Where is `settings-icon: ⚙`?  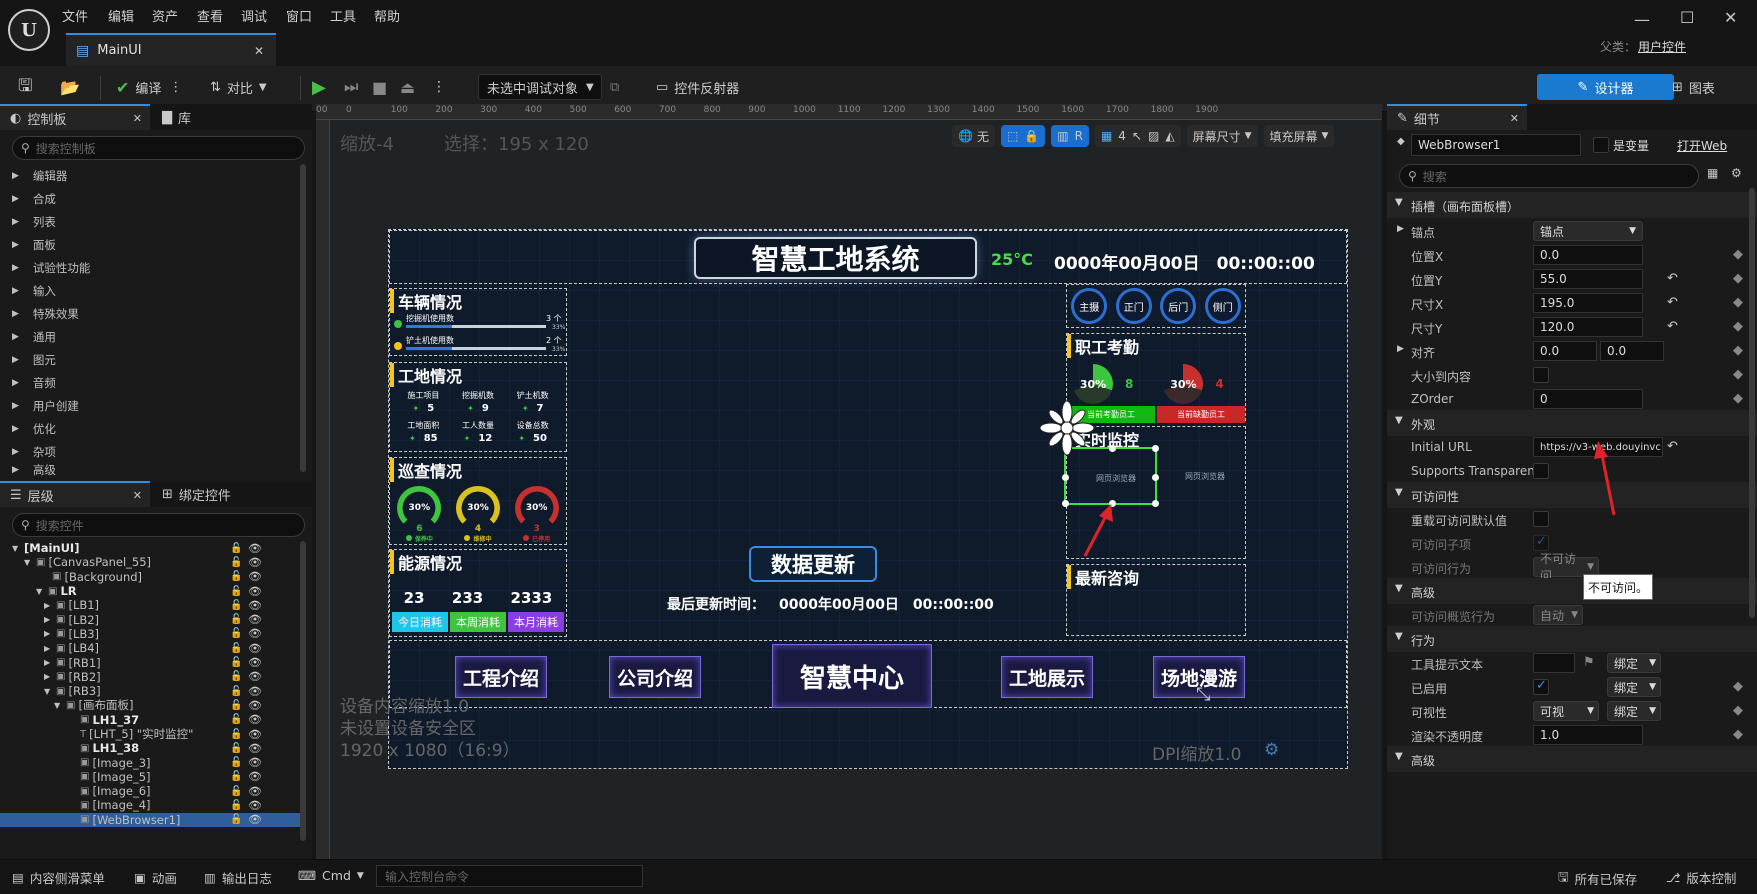
settings-icon: ⚙ is located at coordinates (1736, 173).